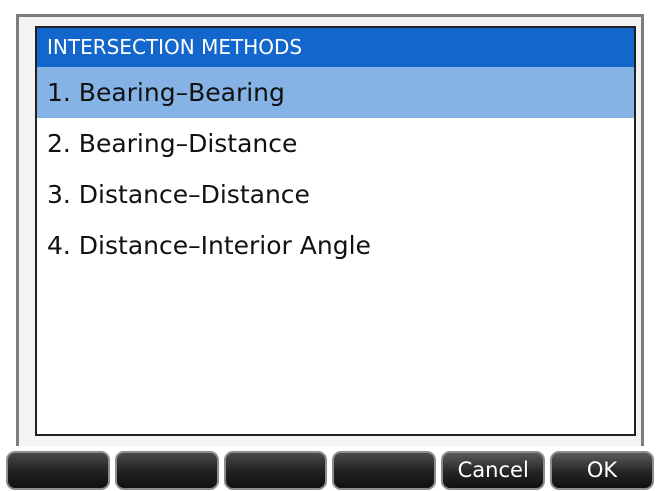 This screenshot has height=491, width=660. What do you see at coordinates (335, 92) in the screenshot?
I see `menu-item-bearing-bearing: 1. Bearing–Bearing` at bounding box center [335, 92].